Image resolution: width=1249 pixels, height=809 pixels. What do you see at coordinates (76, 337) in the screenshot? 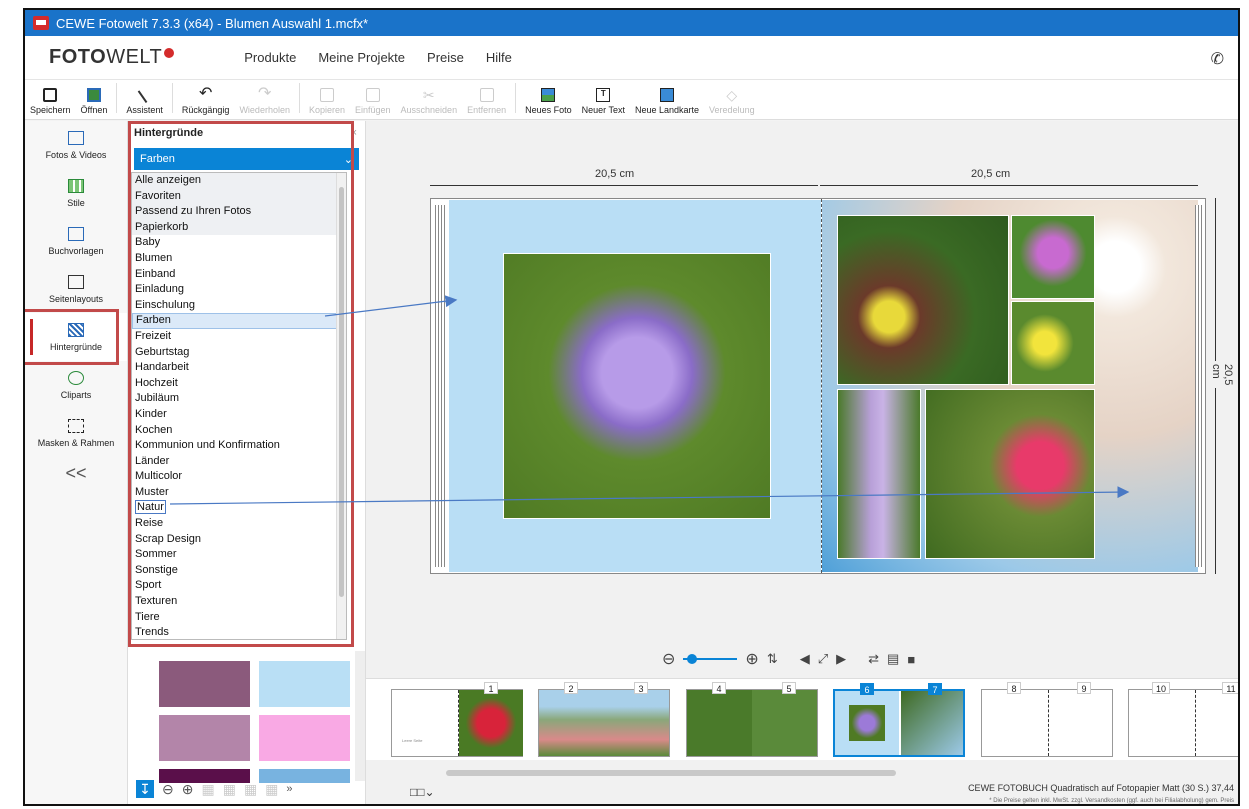
I see `nav-backgrounds: Hintergründe` at bounding box center [76, 337].